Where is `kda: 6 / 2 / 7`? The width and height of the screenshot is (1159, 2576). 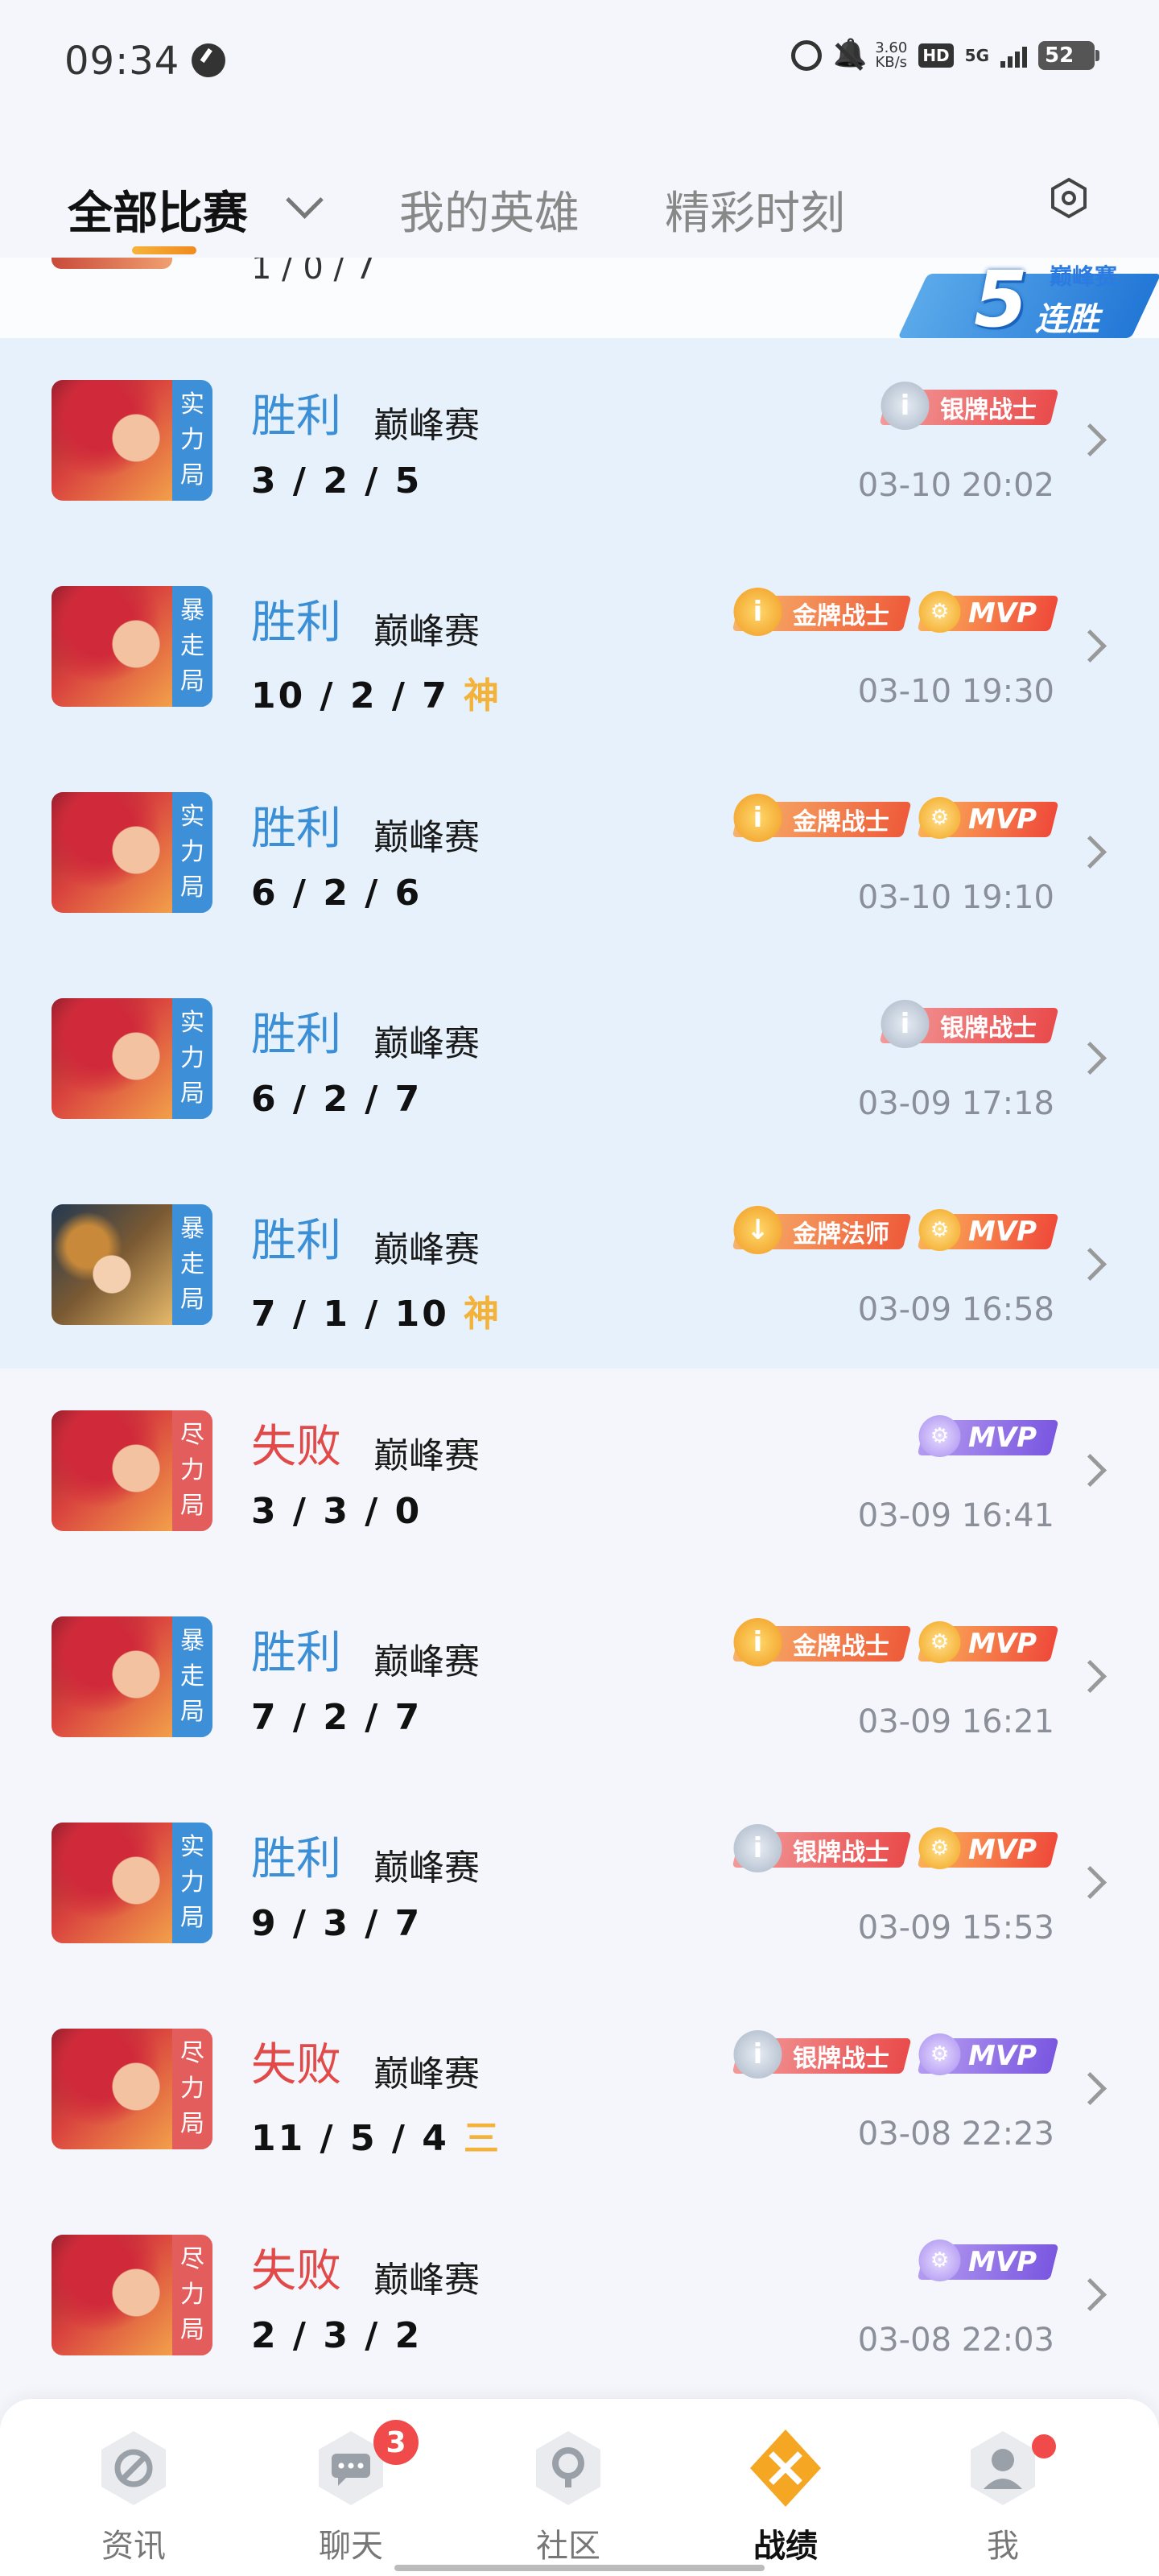 kda: 6 / 2 / 7 is located at coordinates (336, 1099).